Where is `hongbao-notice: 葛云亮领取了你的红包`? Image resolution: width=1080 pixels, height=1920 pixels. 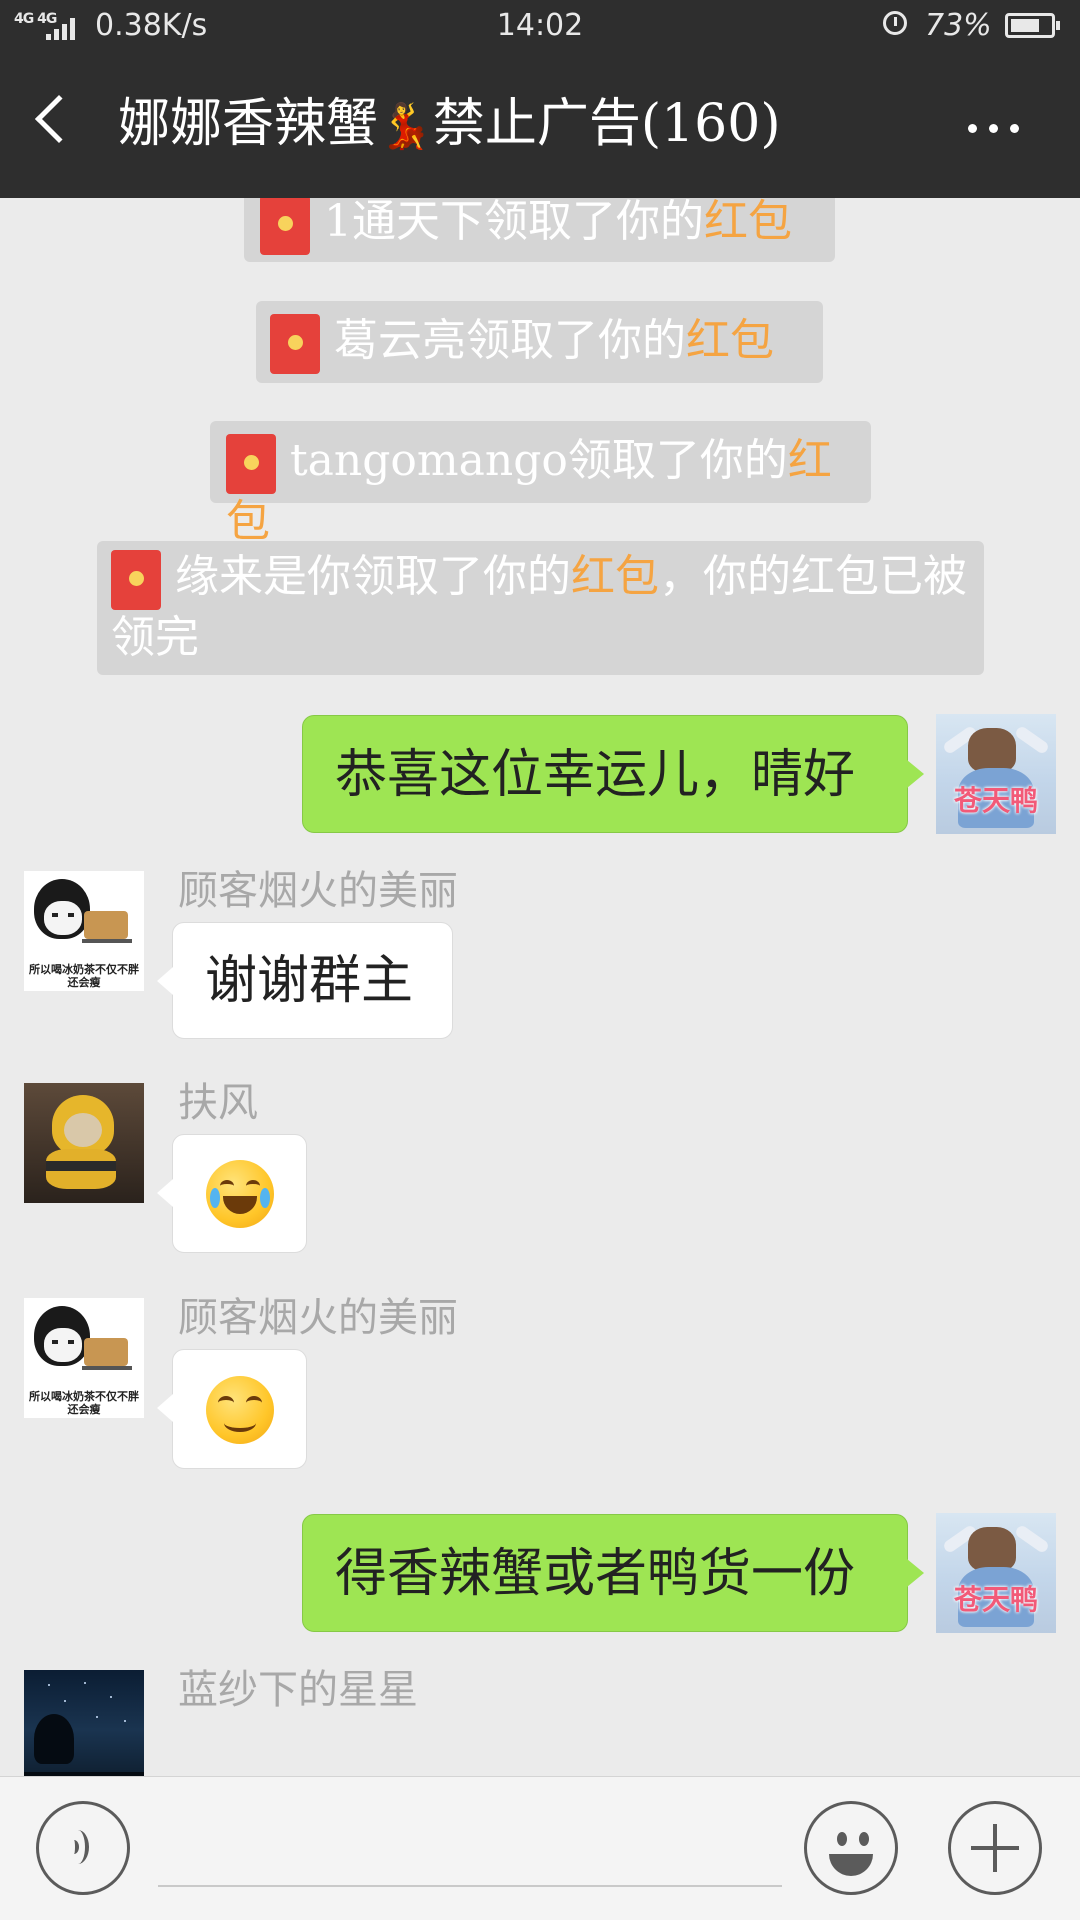
hongbao-notice: 葛云亮领取了你的红包 is located at coordinates (539, 342).